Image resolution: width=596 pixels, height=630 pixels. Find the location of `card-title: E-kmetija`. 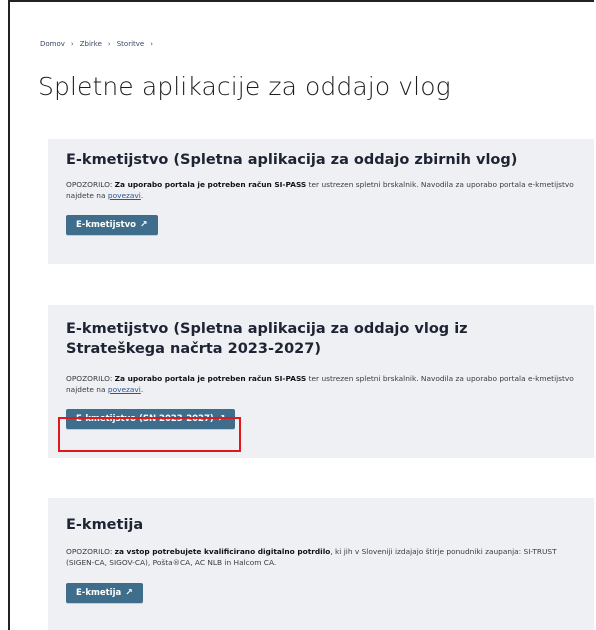

card-title: E-kmetija is located at coordinates (105, 525).